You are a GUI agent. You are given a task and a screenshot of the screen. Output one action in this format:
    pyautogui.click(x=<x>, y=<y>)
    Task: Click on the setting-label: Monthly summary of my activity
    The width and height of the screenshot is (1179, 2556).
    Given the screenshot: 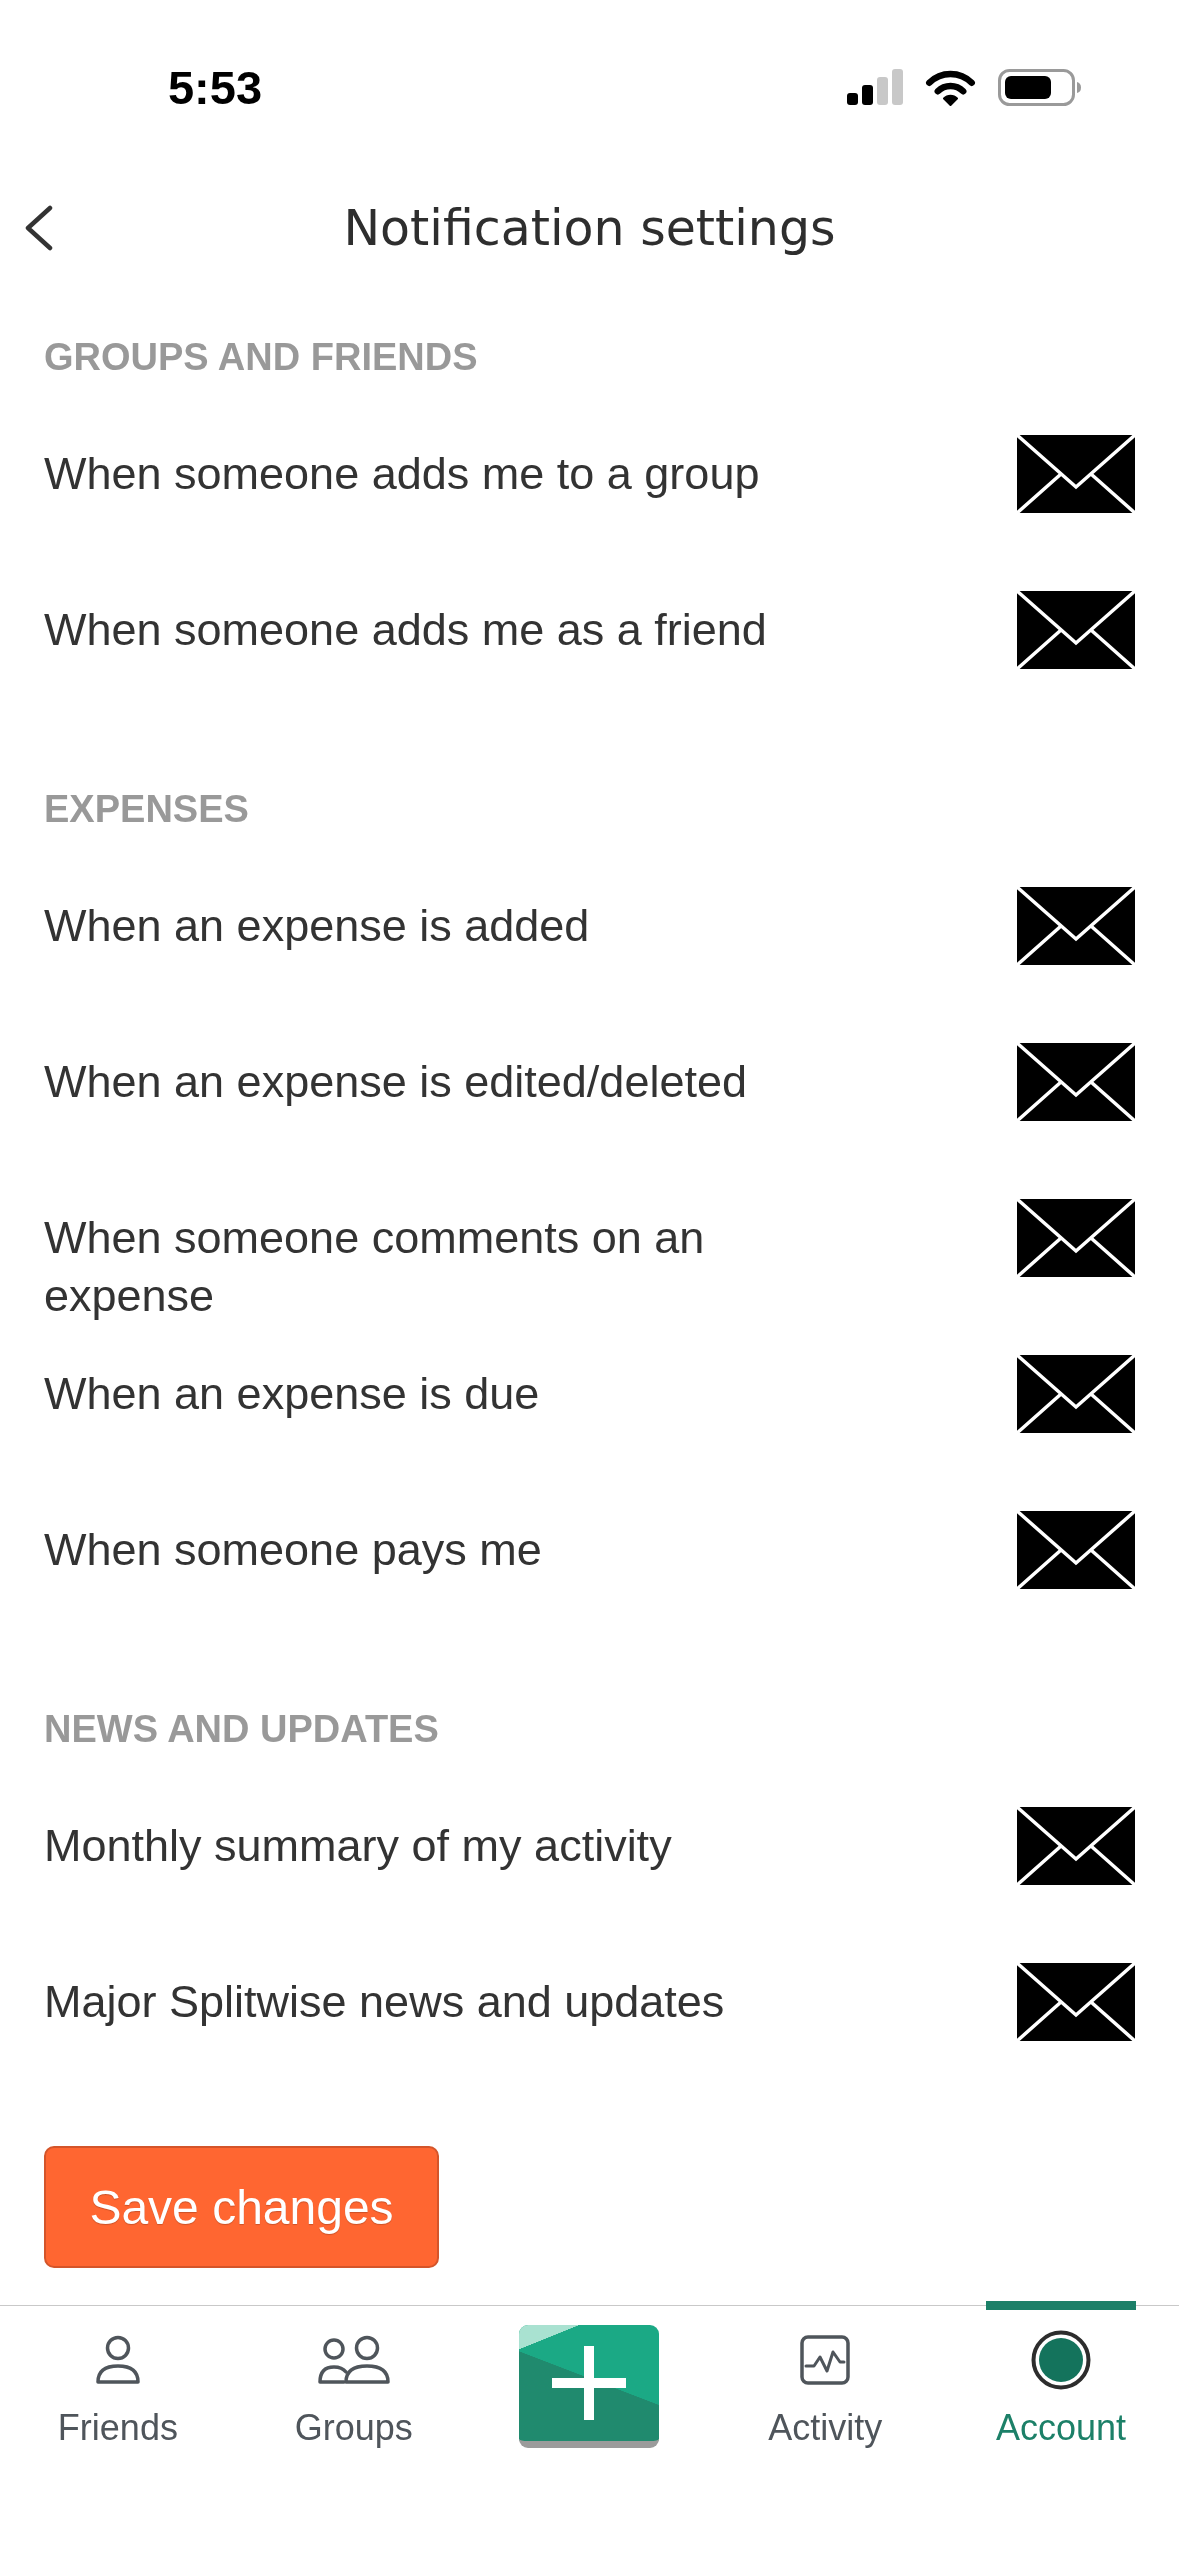 What is the action you would take?
    pyautogui.click(x=358, y=1846)
    